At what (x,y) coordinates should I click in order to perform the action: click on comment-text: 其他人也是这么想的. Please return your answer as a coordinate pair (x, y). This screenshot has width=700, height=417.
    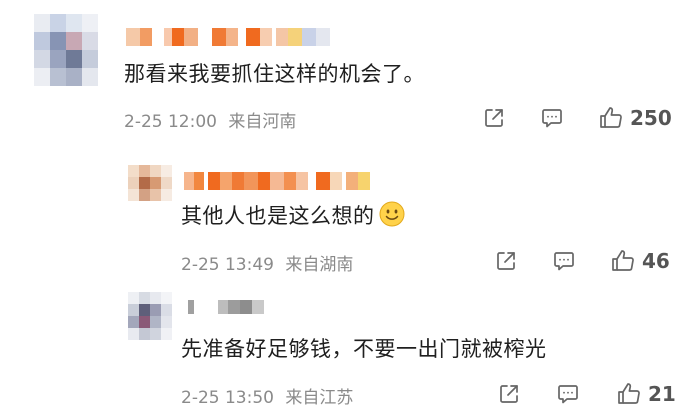
    Looking at the image, I should click on (293, 215).